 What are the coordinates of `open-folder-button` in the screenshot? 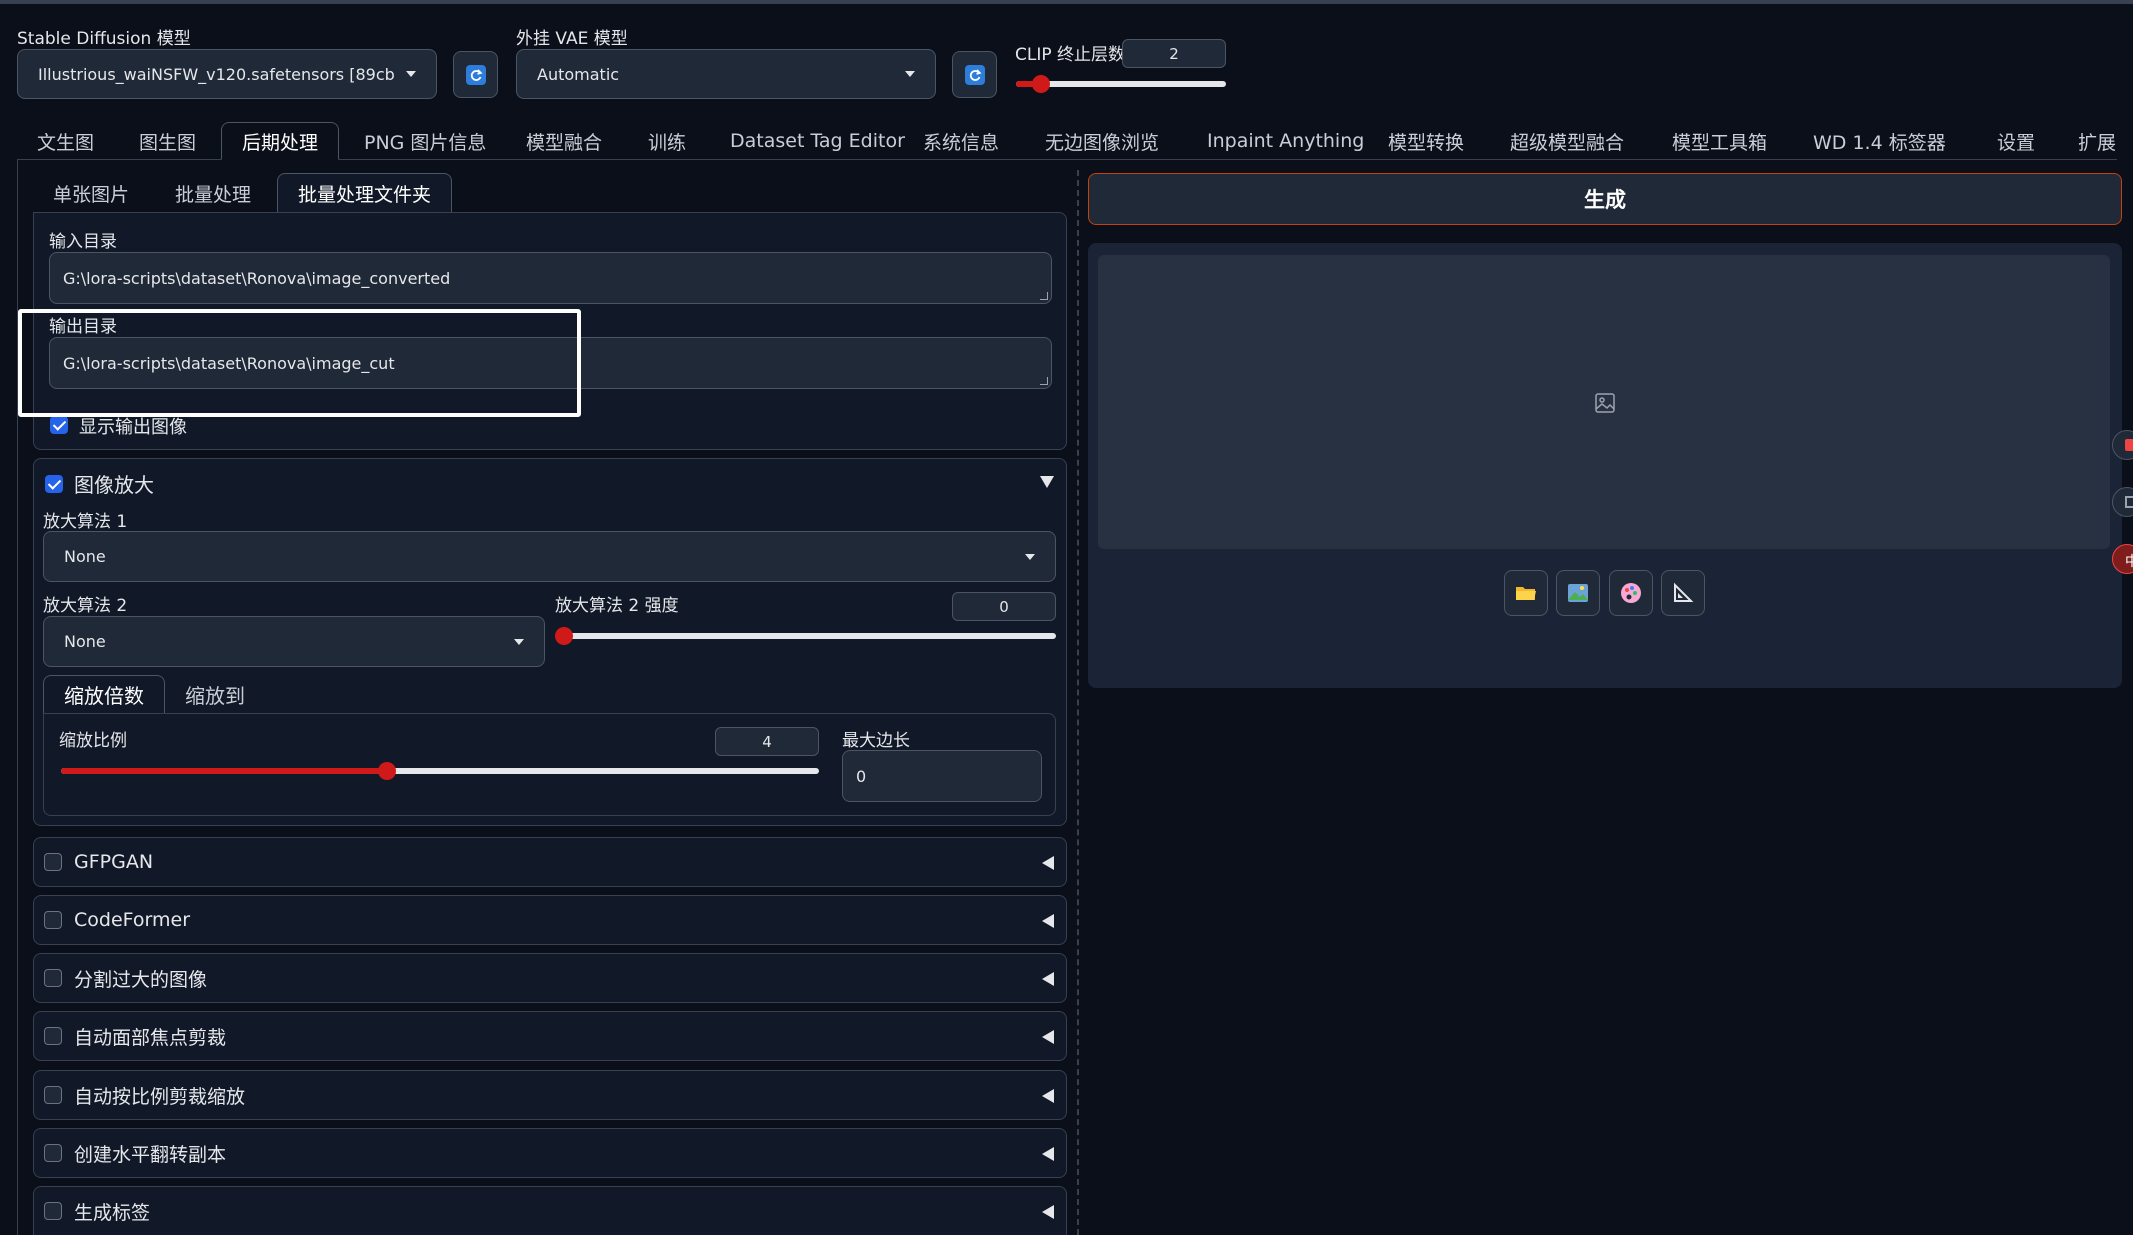 It's located at (1526, 593).